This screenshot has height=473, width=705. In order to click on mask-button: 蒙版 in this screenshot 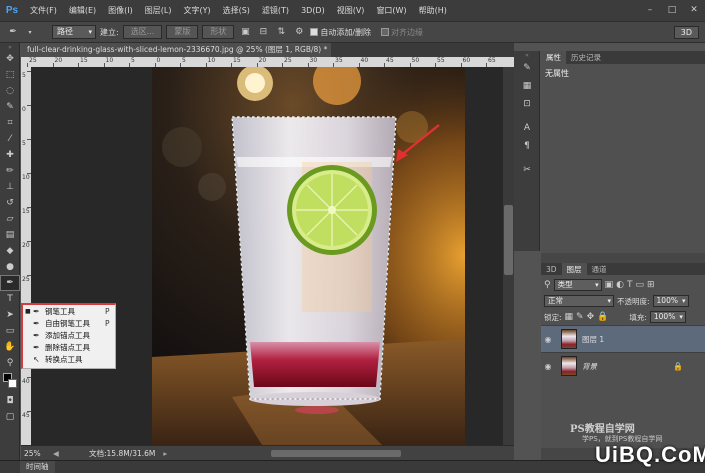, I will do `click(182, 32)`.